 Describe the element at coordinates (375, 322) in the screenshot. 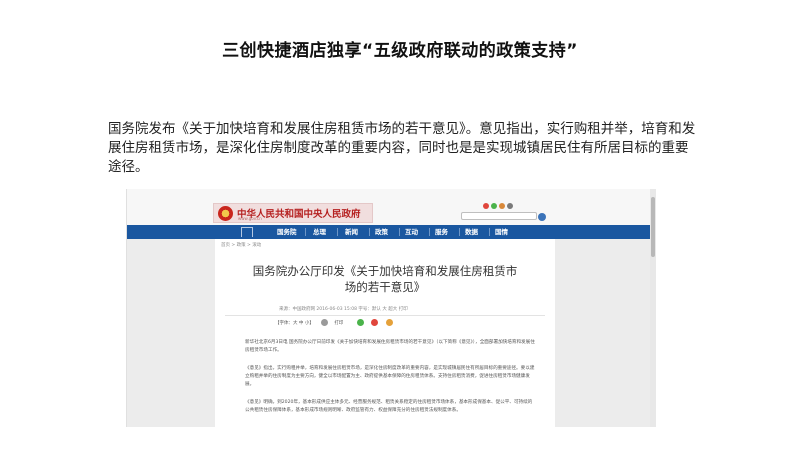

I see `share-weibo-icon` at that location.